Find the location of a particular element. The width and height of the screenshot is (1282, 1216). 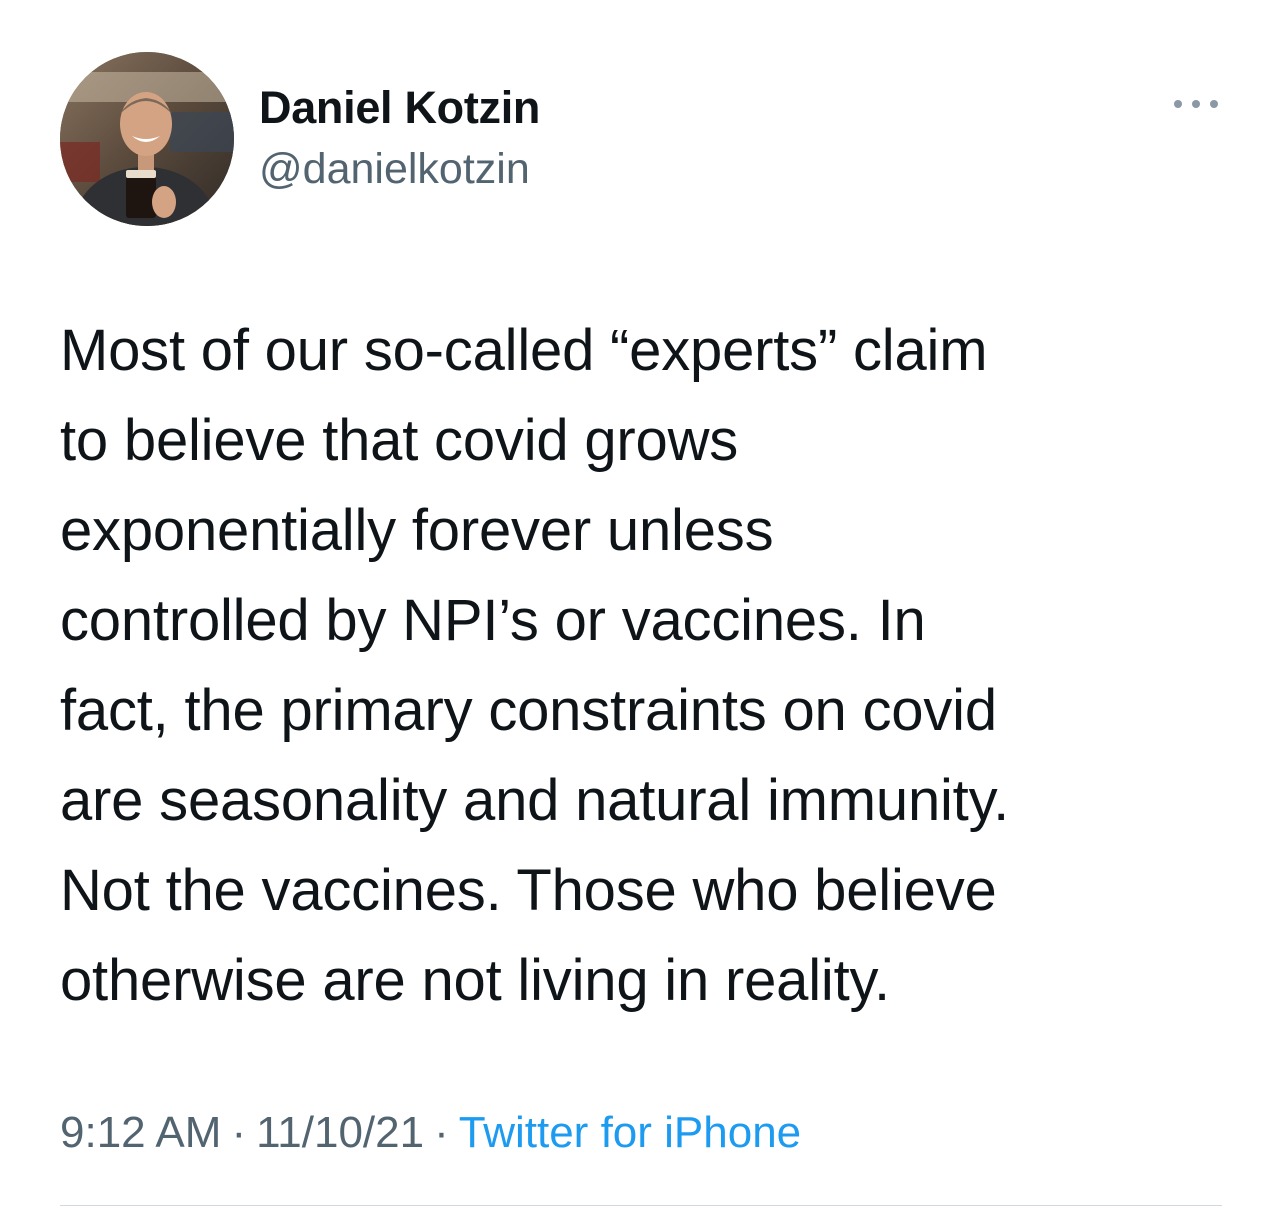

more-options-button is located at coordinates (1196, 104).